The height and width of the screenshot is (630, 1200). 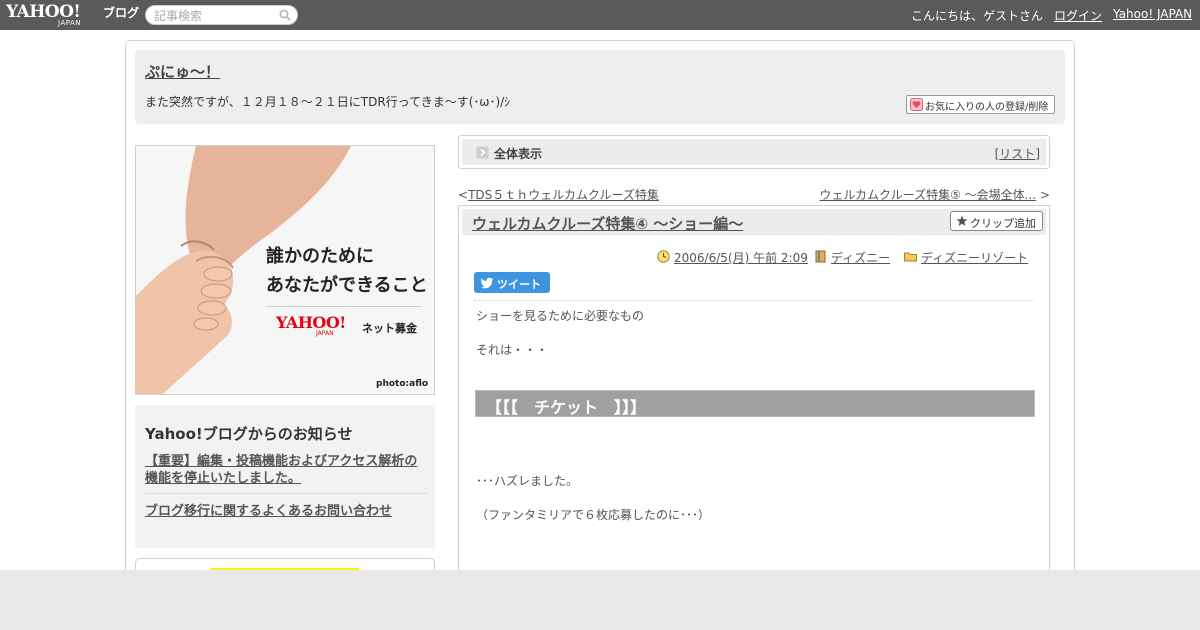 What do you see at coordinates (121, 13) in the screenshot?
I see `logo-blog: ブログ` at bounding box center [121, 13].